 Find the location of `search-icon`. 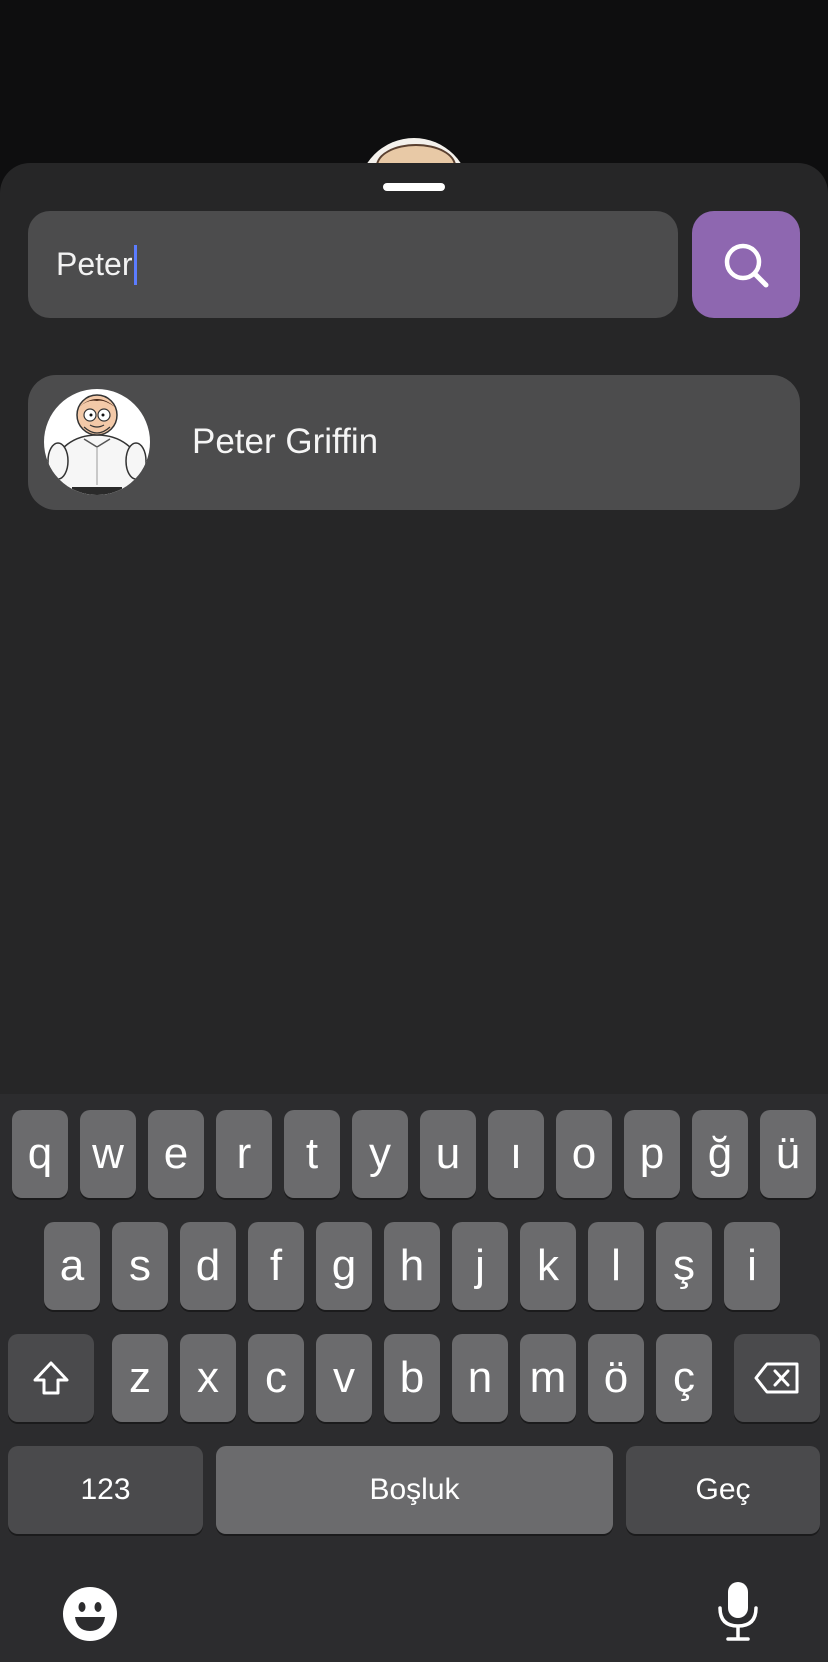

search-icon is located at coordinates (746, 265).